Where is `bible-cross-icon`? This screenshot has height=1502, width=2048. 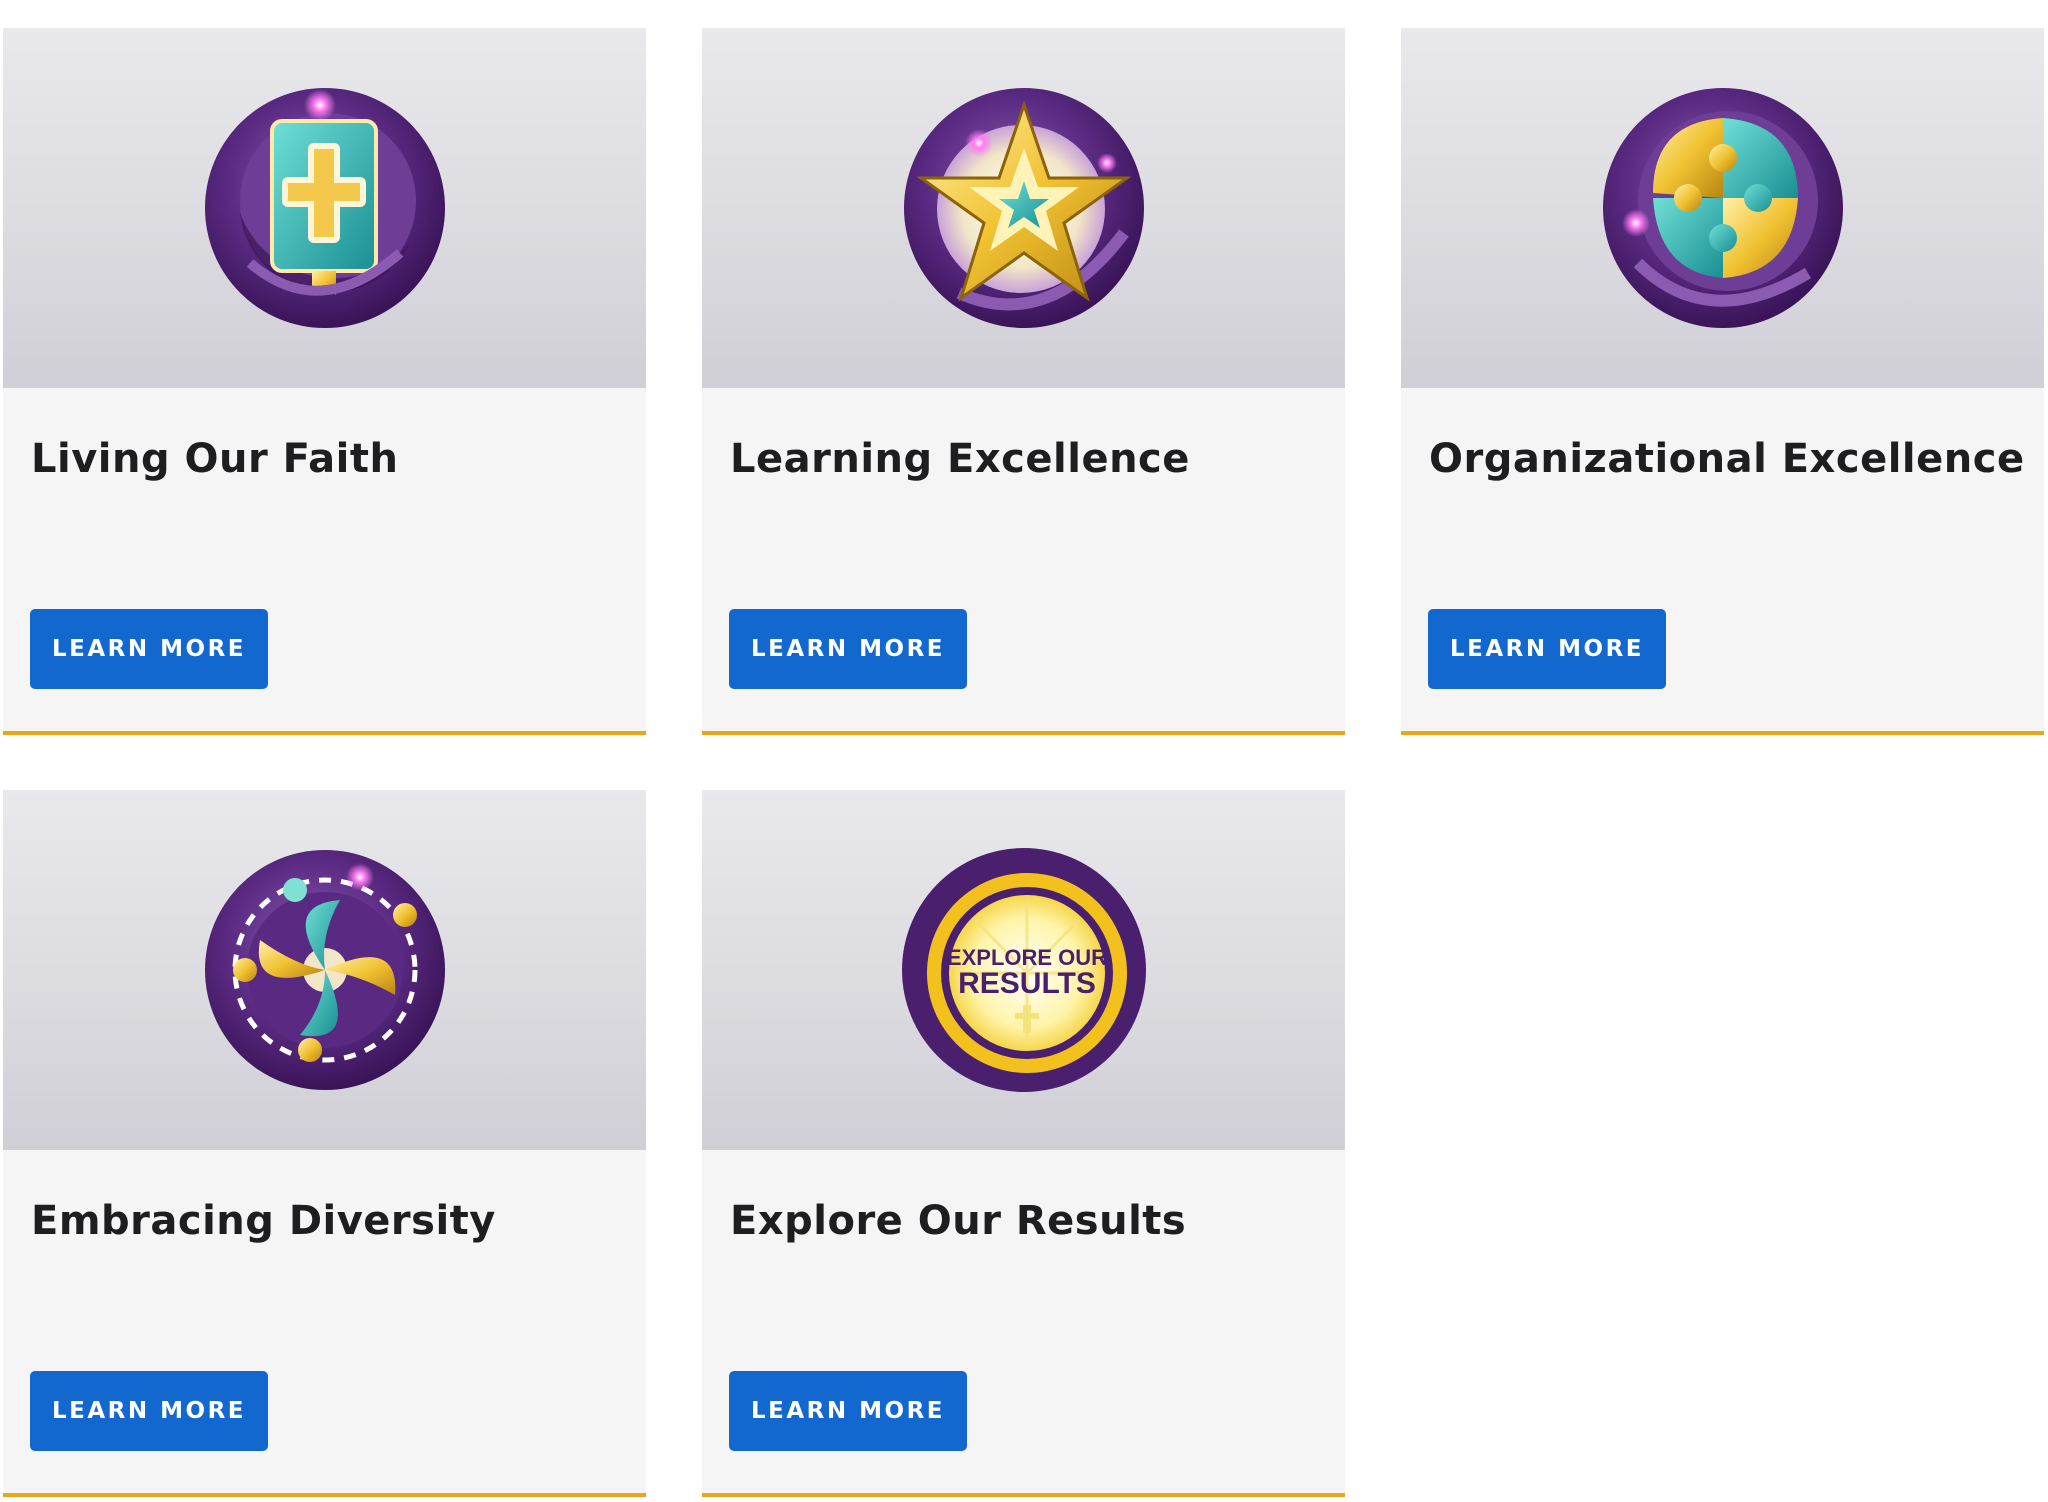 bible-cross-icon is located at coordinates (324, 208).